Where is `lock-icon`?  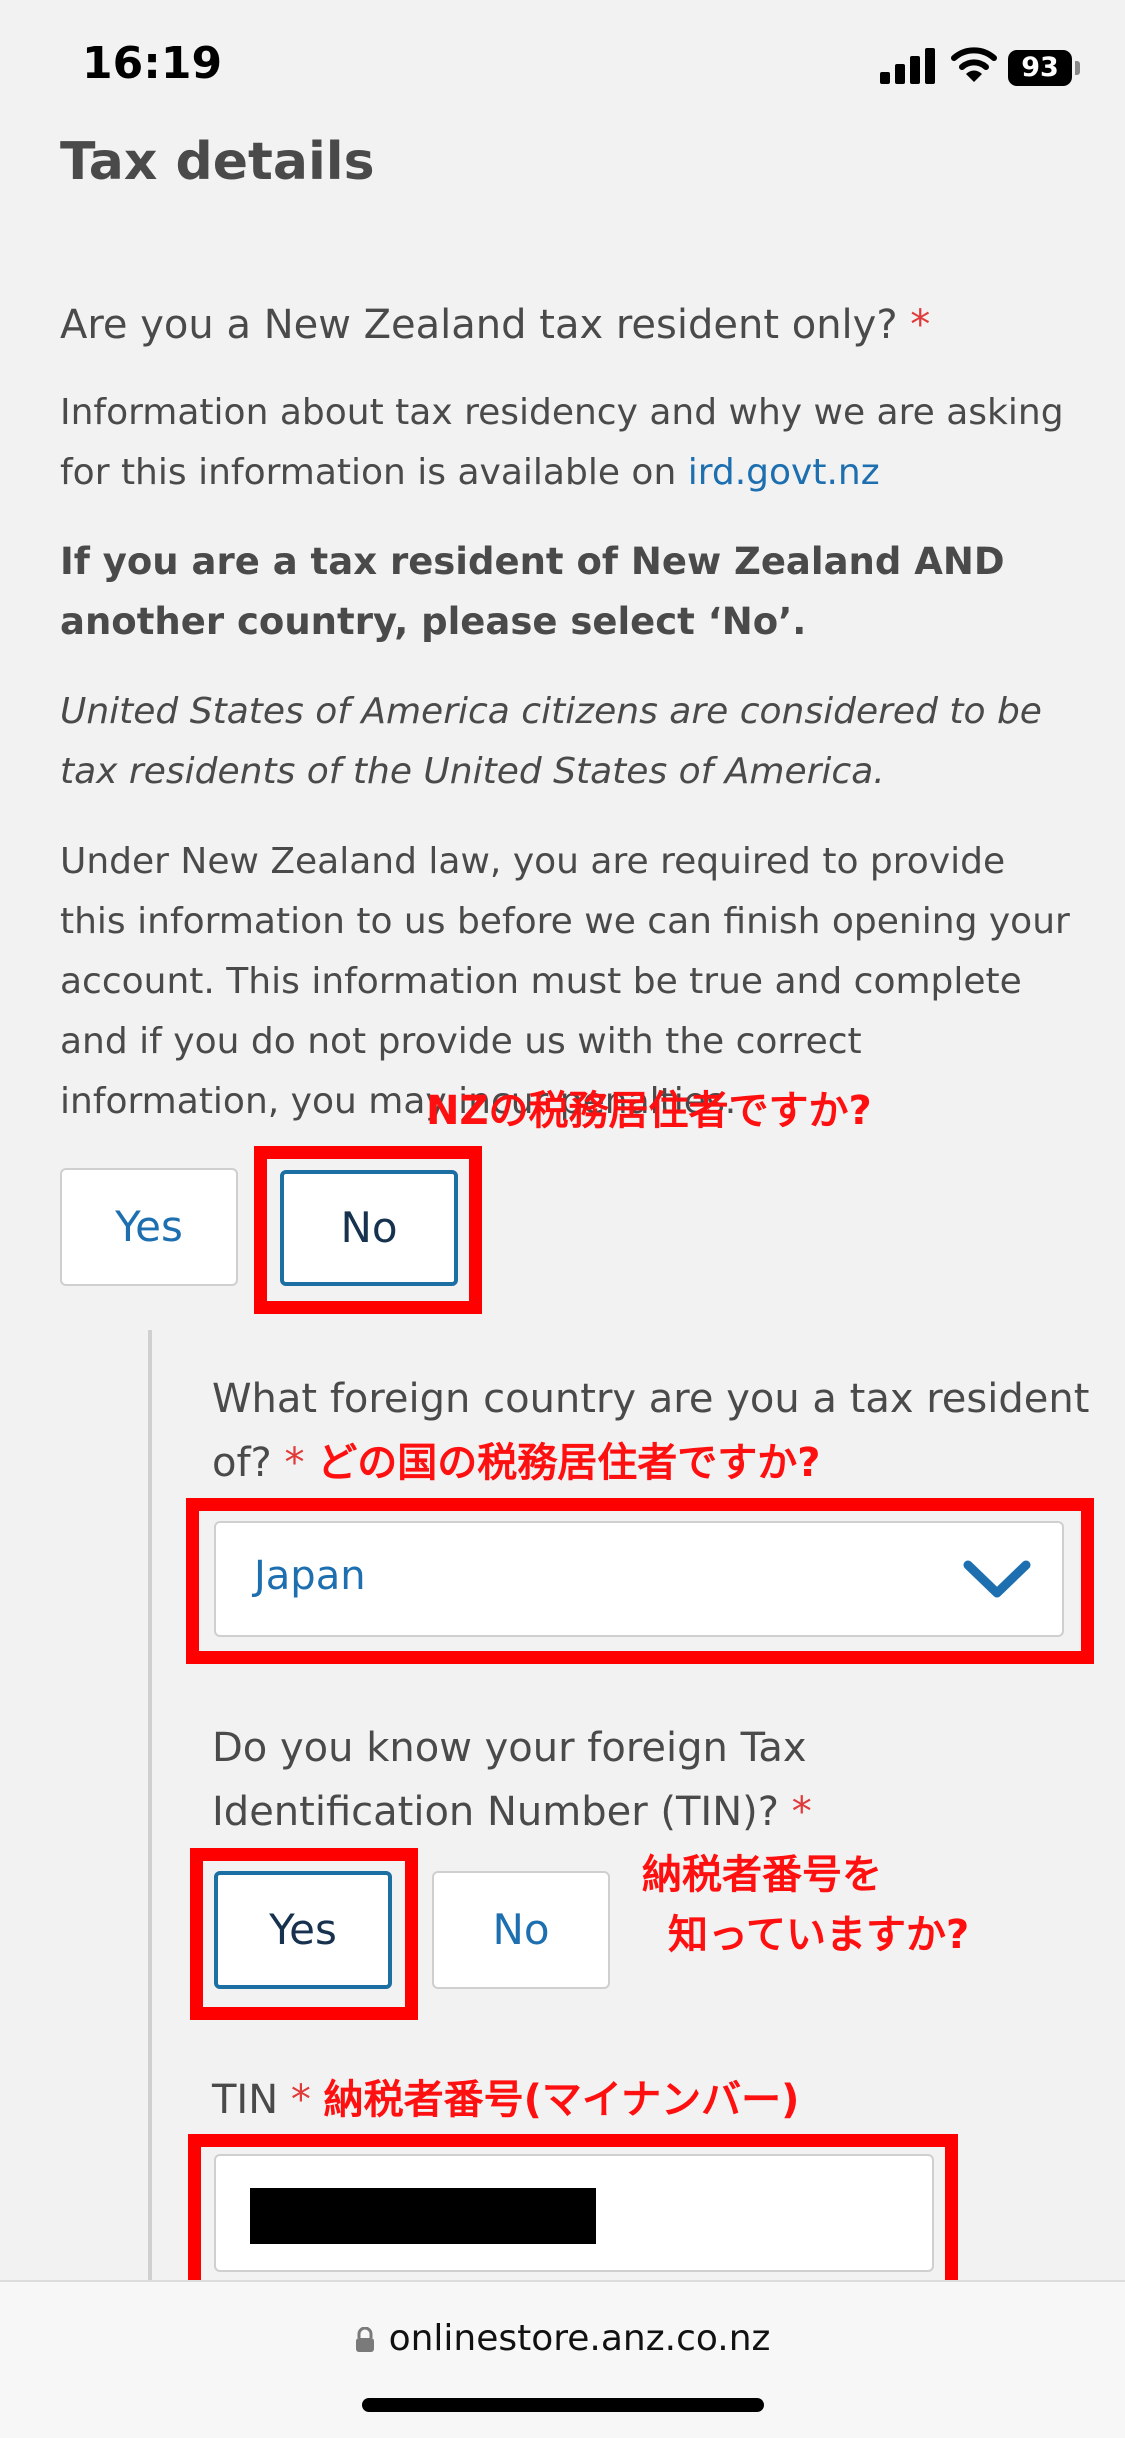
lock-icon is located at coordinates (364, 2339).